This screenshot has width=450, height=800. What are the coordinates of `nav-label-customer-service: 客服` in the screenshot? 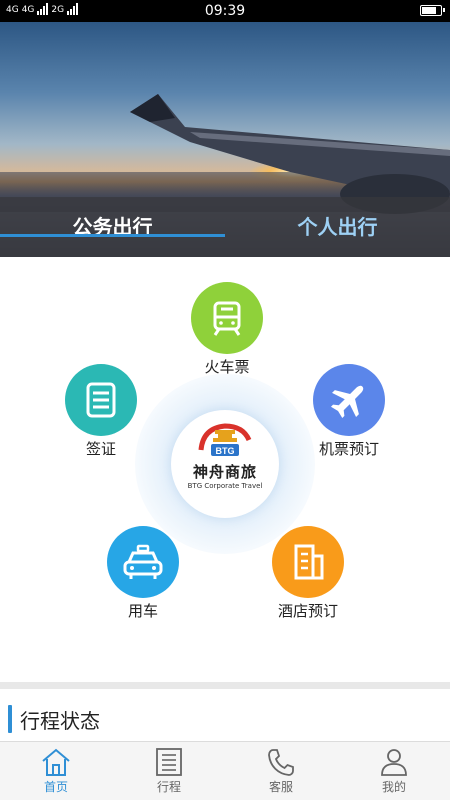 It's located at (281, 786).